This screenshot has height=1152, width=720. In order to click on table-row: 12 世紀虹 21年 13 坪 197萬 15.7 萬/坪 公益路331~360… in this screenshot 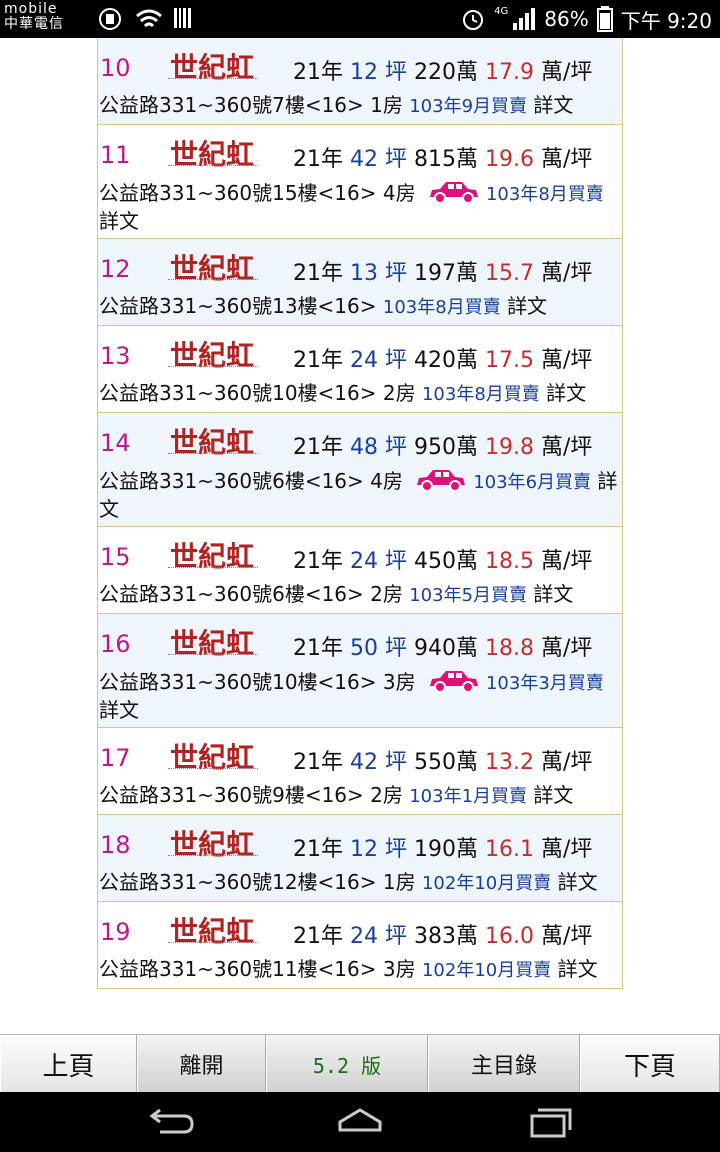, I will do `click(360, 282)`.